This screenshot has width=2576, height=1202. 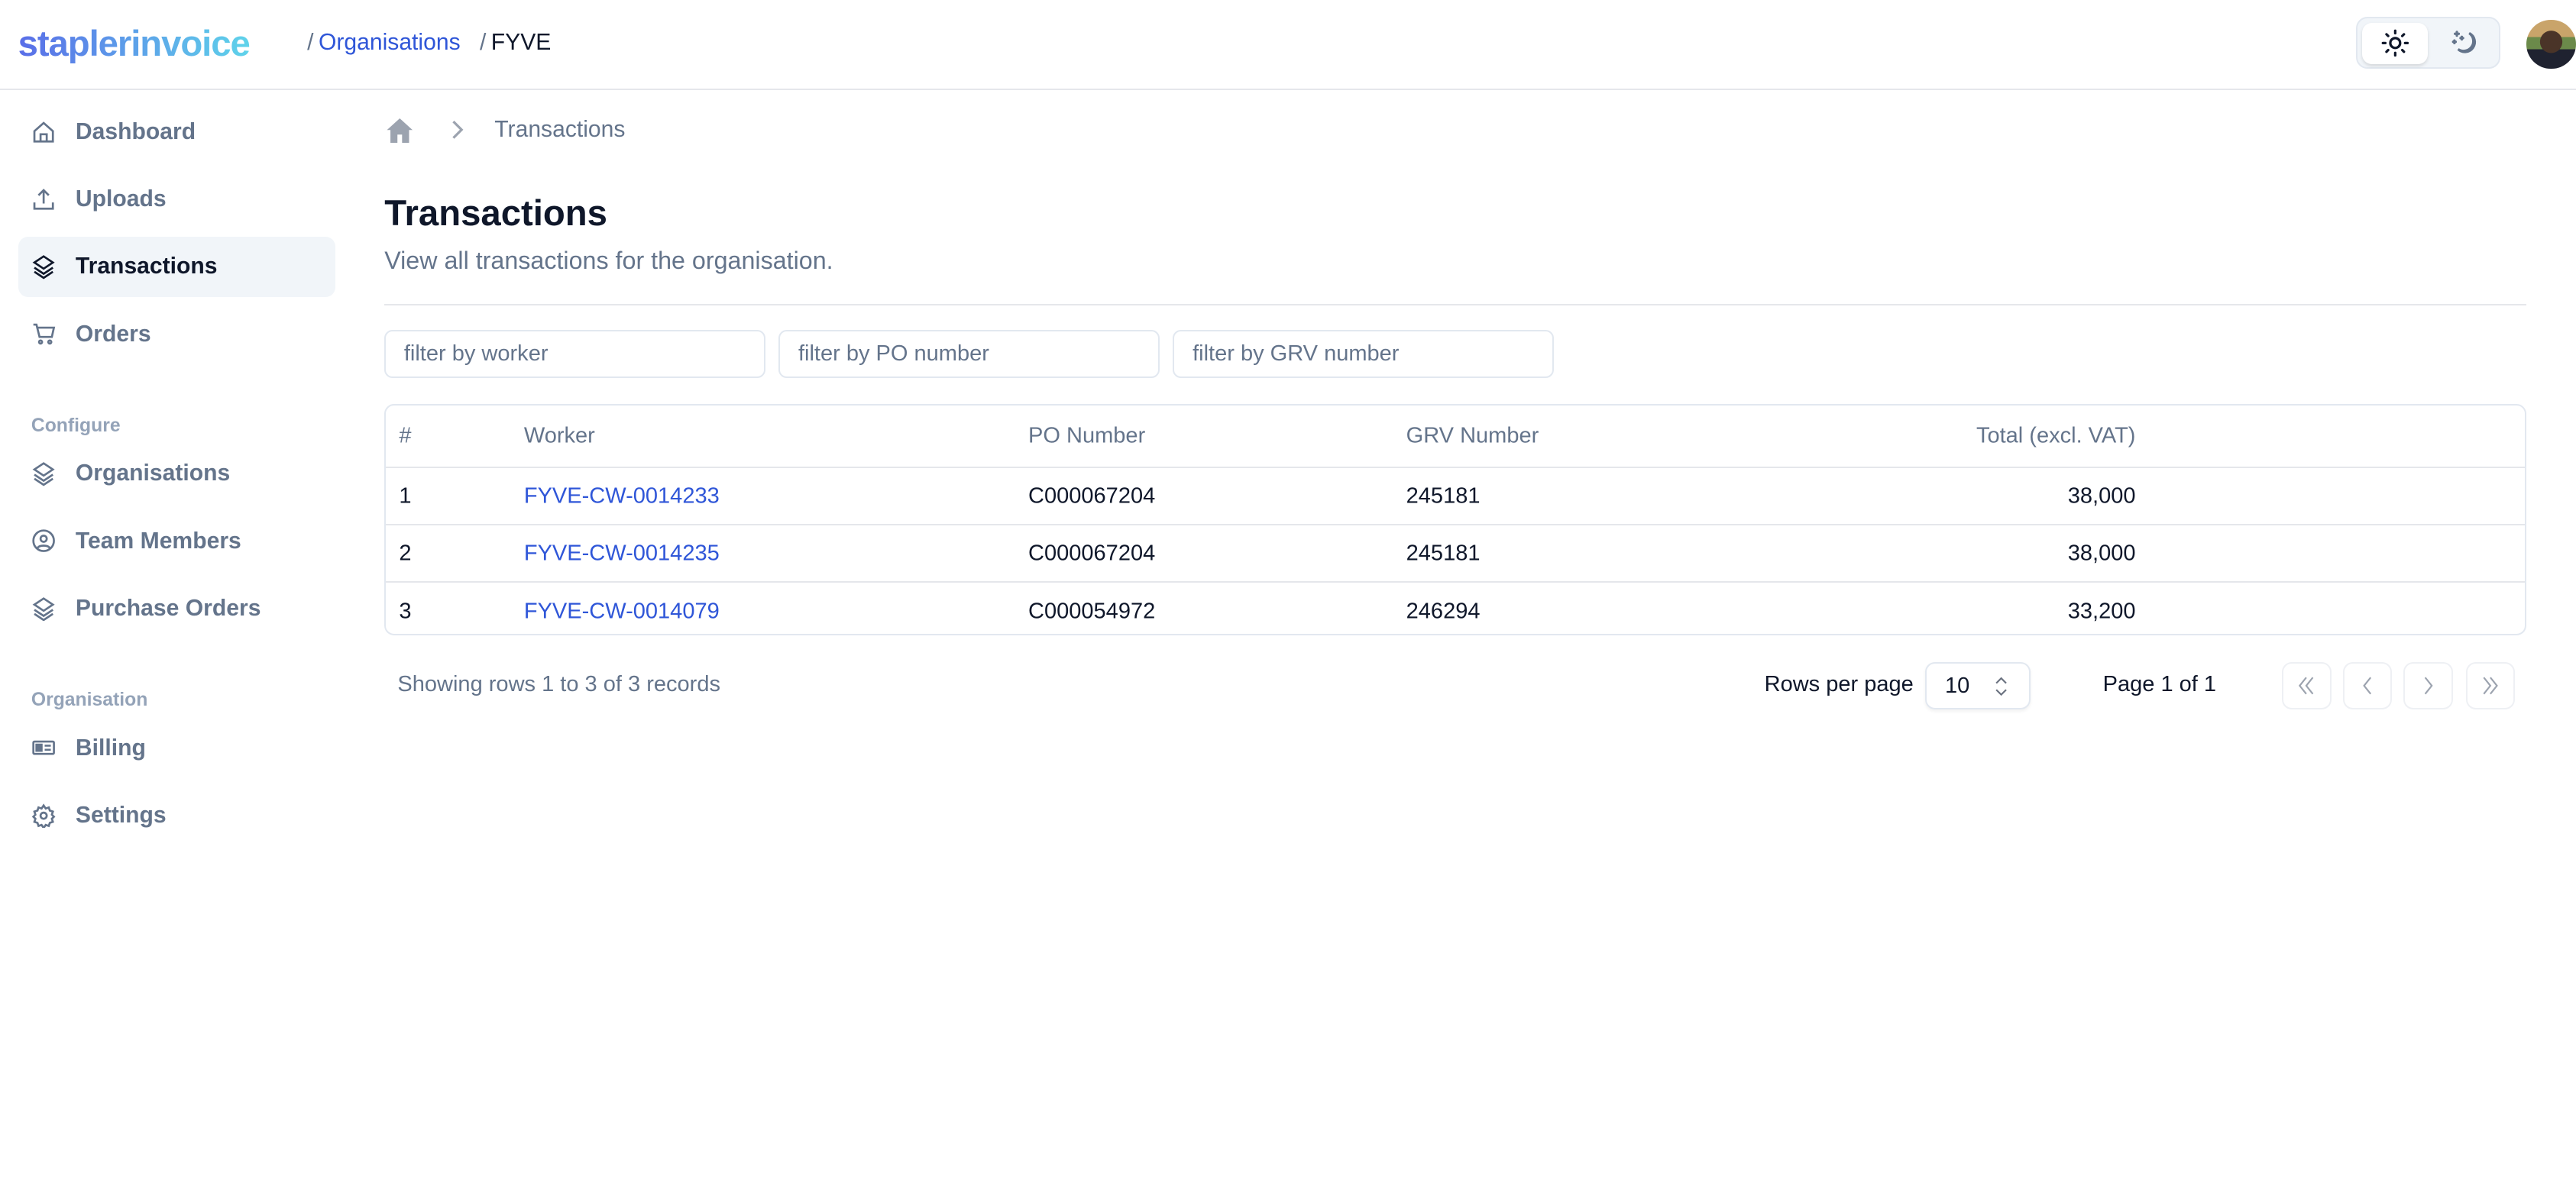 I want to click on sidebar-item-billing: Billing, so click(x=176, y=748).